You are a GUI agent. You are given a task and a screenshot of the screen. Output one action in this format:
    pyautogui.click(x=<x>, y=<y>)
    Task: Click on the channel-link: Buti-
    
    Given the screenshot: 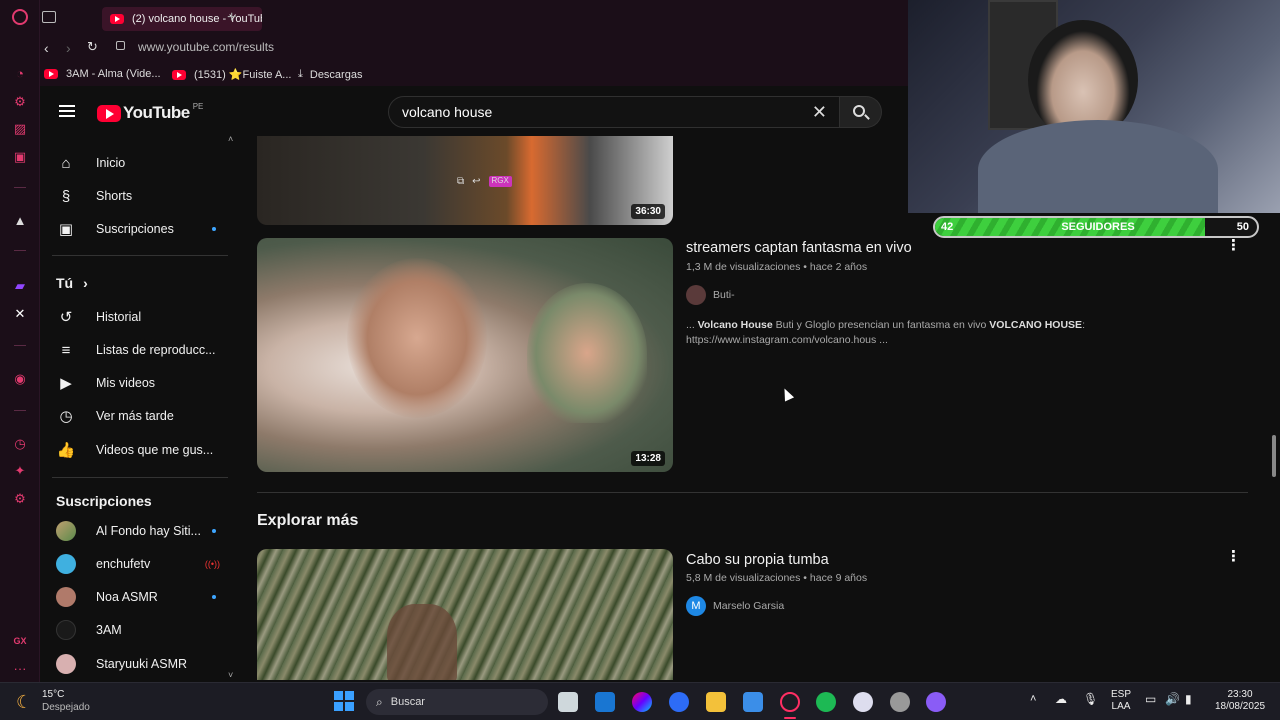 What is the action you would take?
    pyautogui.click(x=710, y=295)
    